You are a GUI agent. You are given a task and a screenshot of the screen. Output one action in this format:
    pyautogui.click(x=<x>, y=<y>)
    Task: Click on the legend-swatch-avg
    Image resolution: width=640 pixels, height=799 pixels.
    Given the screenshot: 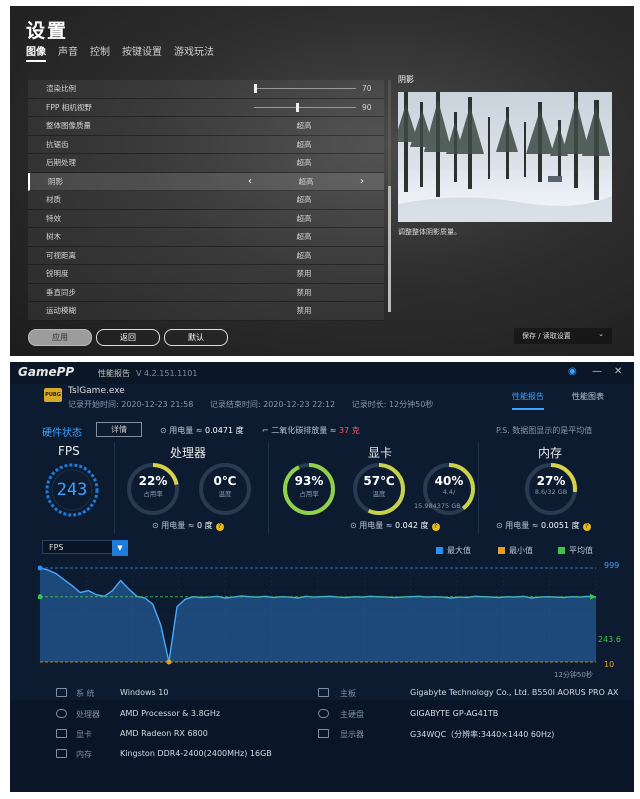 What is the action you would take?
    pyautogui.click(x=561, y=550)
    